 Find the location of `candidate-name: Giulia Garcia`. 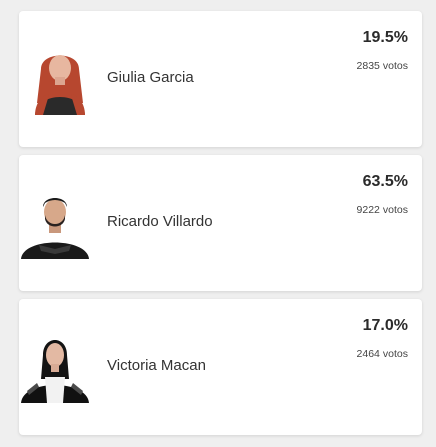

candidate-name: Giulia Garcia is located at coordinates (150, 77).